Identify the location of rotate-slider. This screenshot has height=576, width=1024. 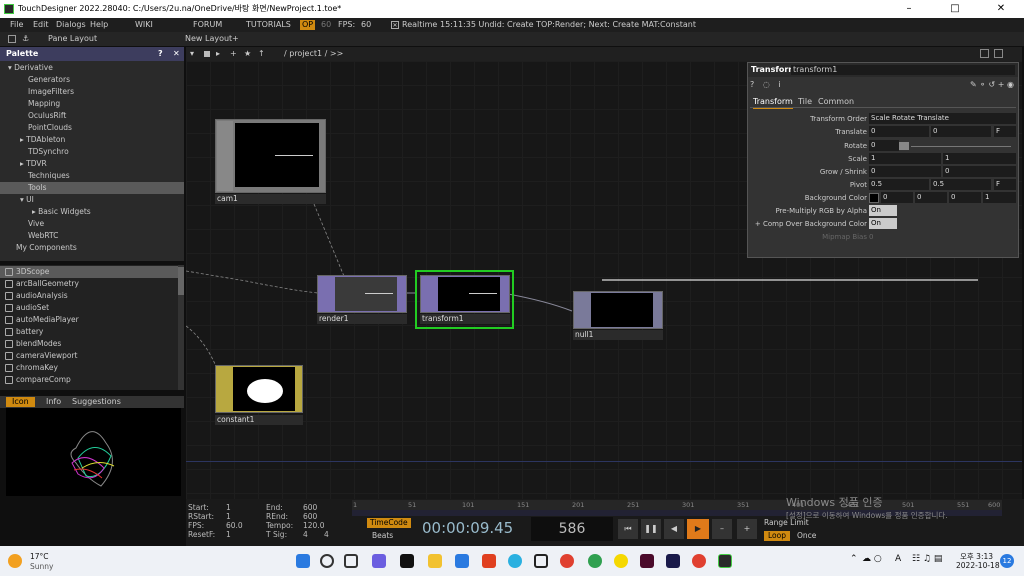
(961, 146).